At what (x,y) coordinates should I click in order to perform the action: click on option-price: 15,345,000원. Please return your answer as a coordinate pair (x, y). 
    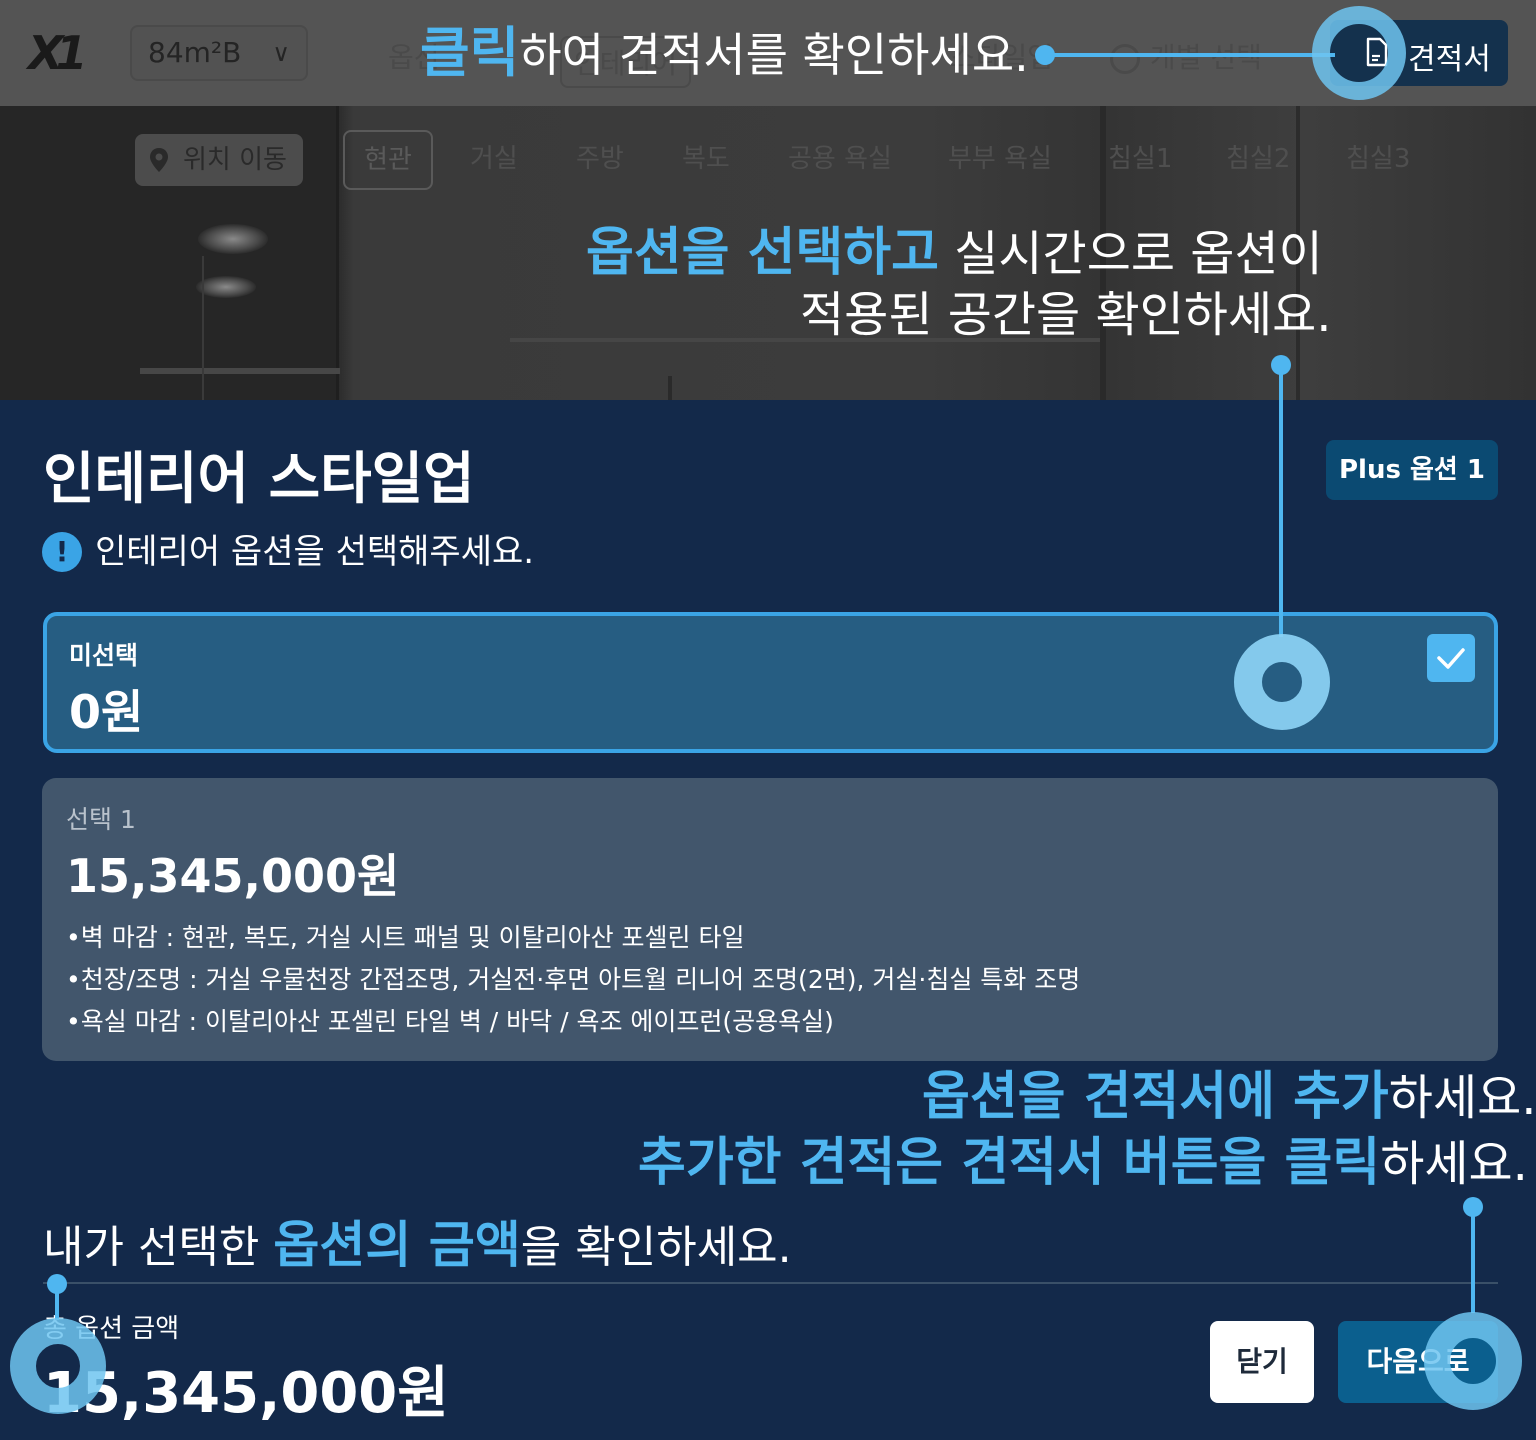
    Looking at the image, I should click on (233, 876).